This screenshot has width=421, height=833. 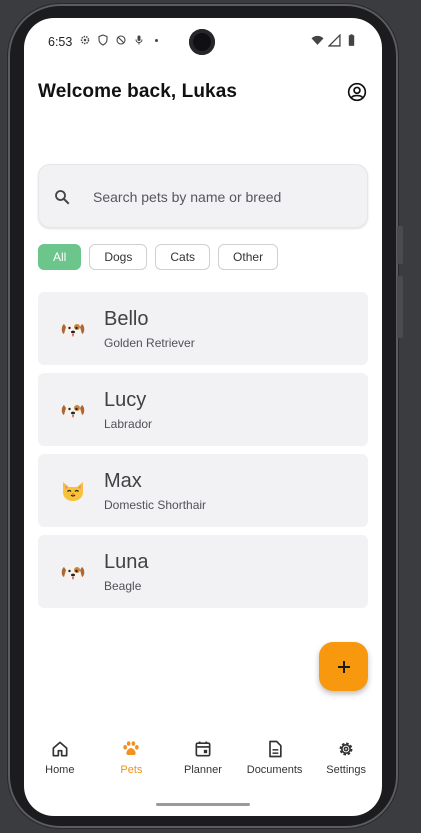 What do you see at coordinates (203, 770) in the screenshot?
I see `nav-label: Planner` at bounding box center [203, 770].